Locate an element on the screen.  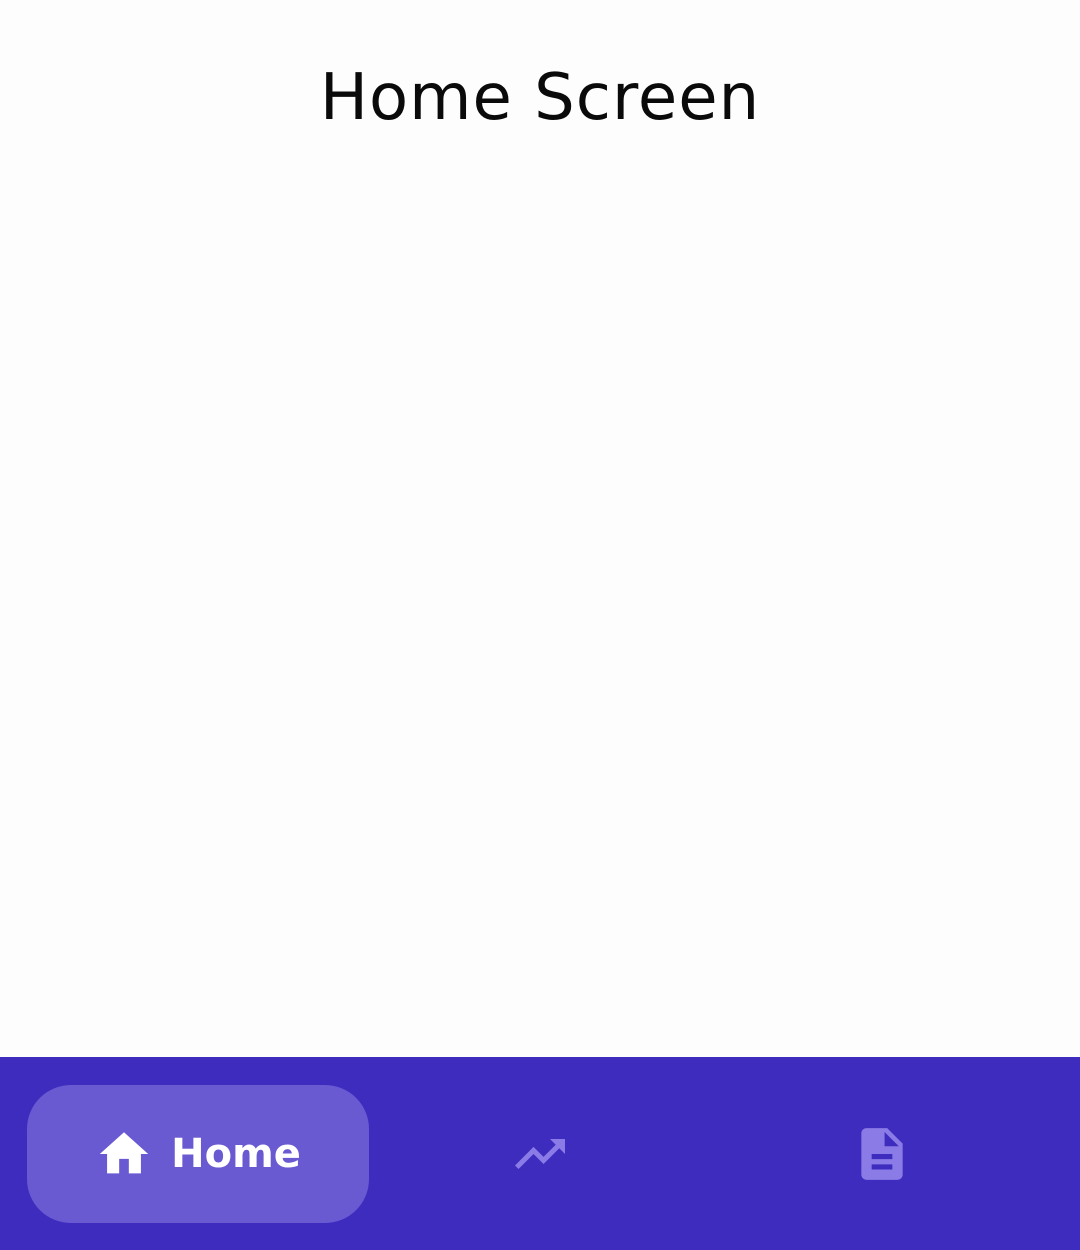
trending-up-icon is located at coordinates (540, 1154).